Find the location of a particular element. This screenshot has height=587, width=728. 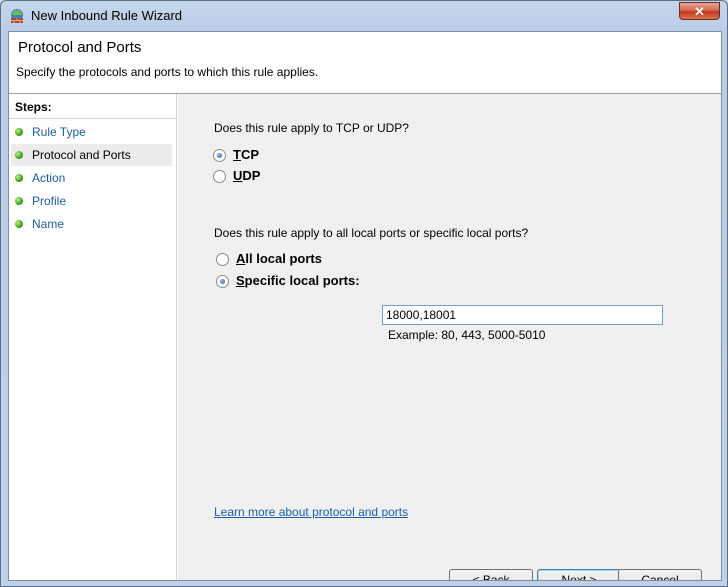

step-action: Action is located at coordinates (91, 178).